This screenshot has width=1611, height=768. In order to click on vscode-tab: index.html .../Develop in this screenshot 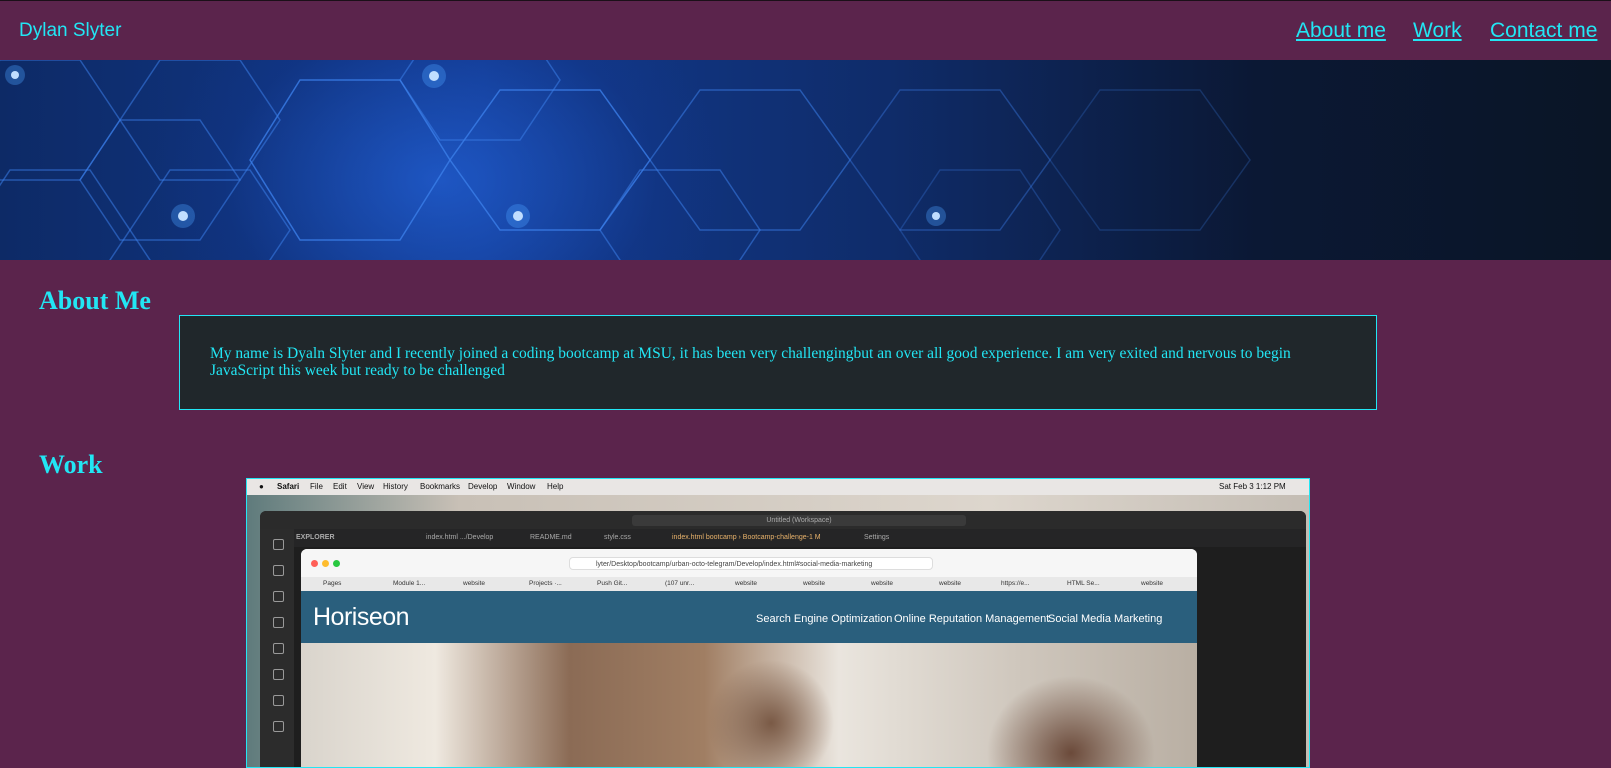, I will do `click(460, 537)`.